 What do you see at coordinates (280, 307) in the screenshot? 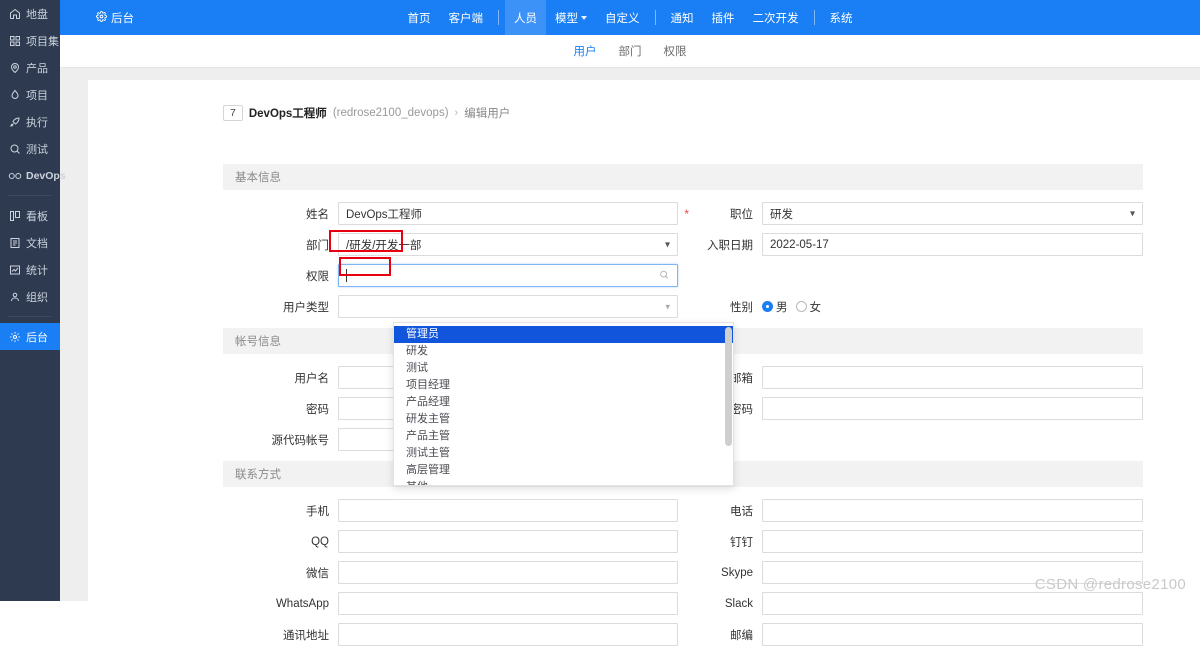
I see `field-label: 用户类型` at bounding box center [280, 307].